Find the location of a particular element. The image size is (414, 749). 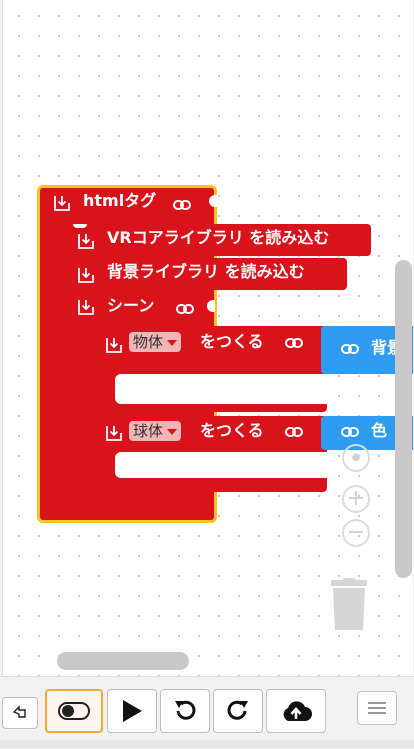

value-label-2: 色 is located at coordinates (379, 430).